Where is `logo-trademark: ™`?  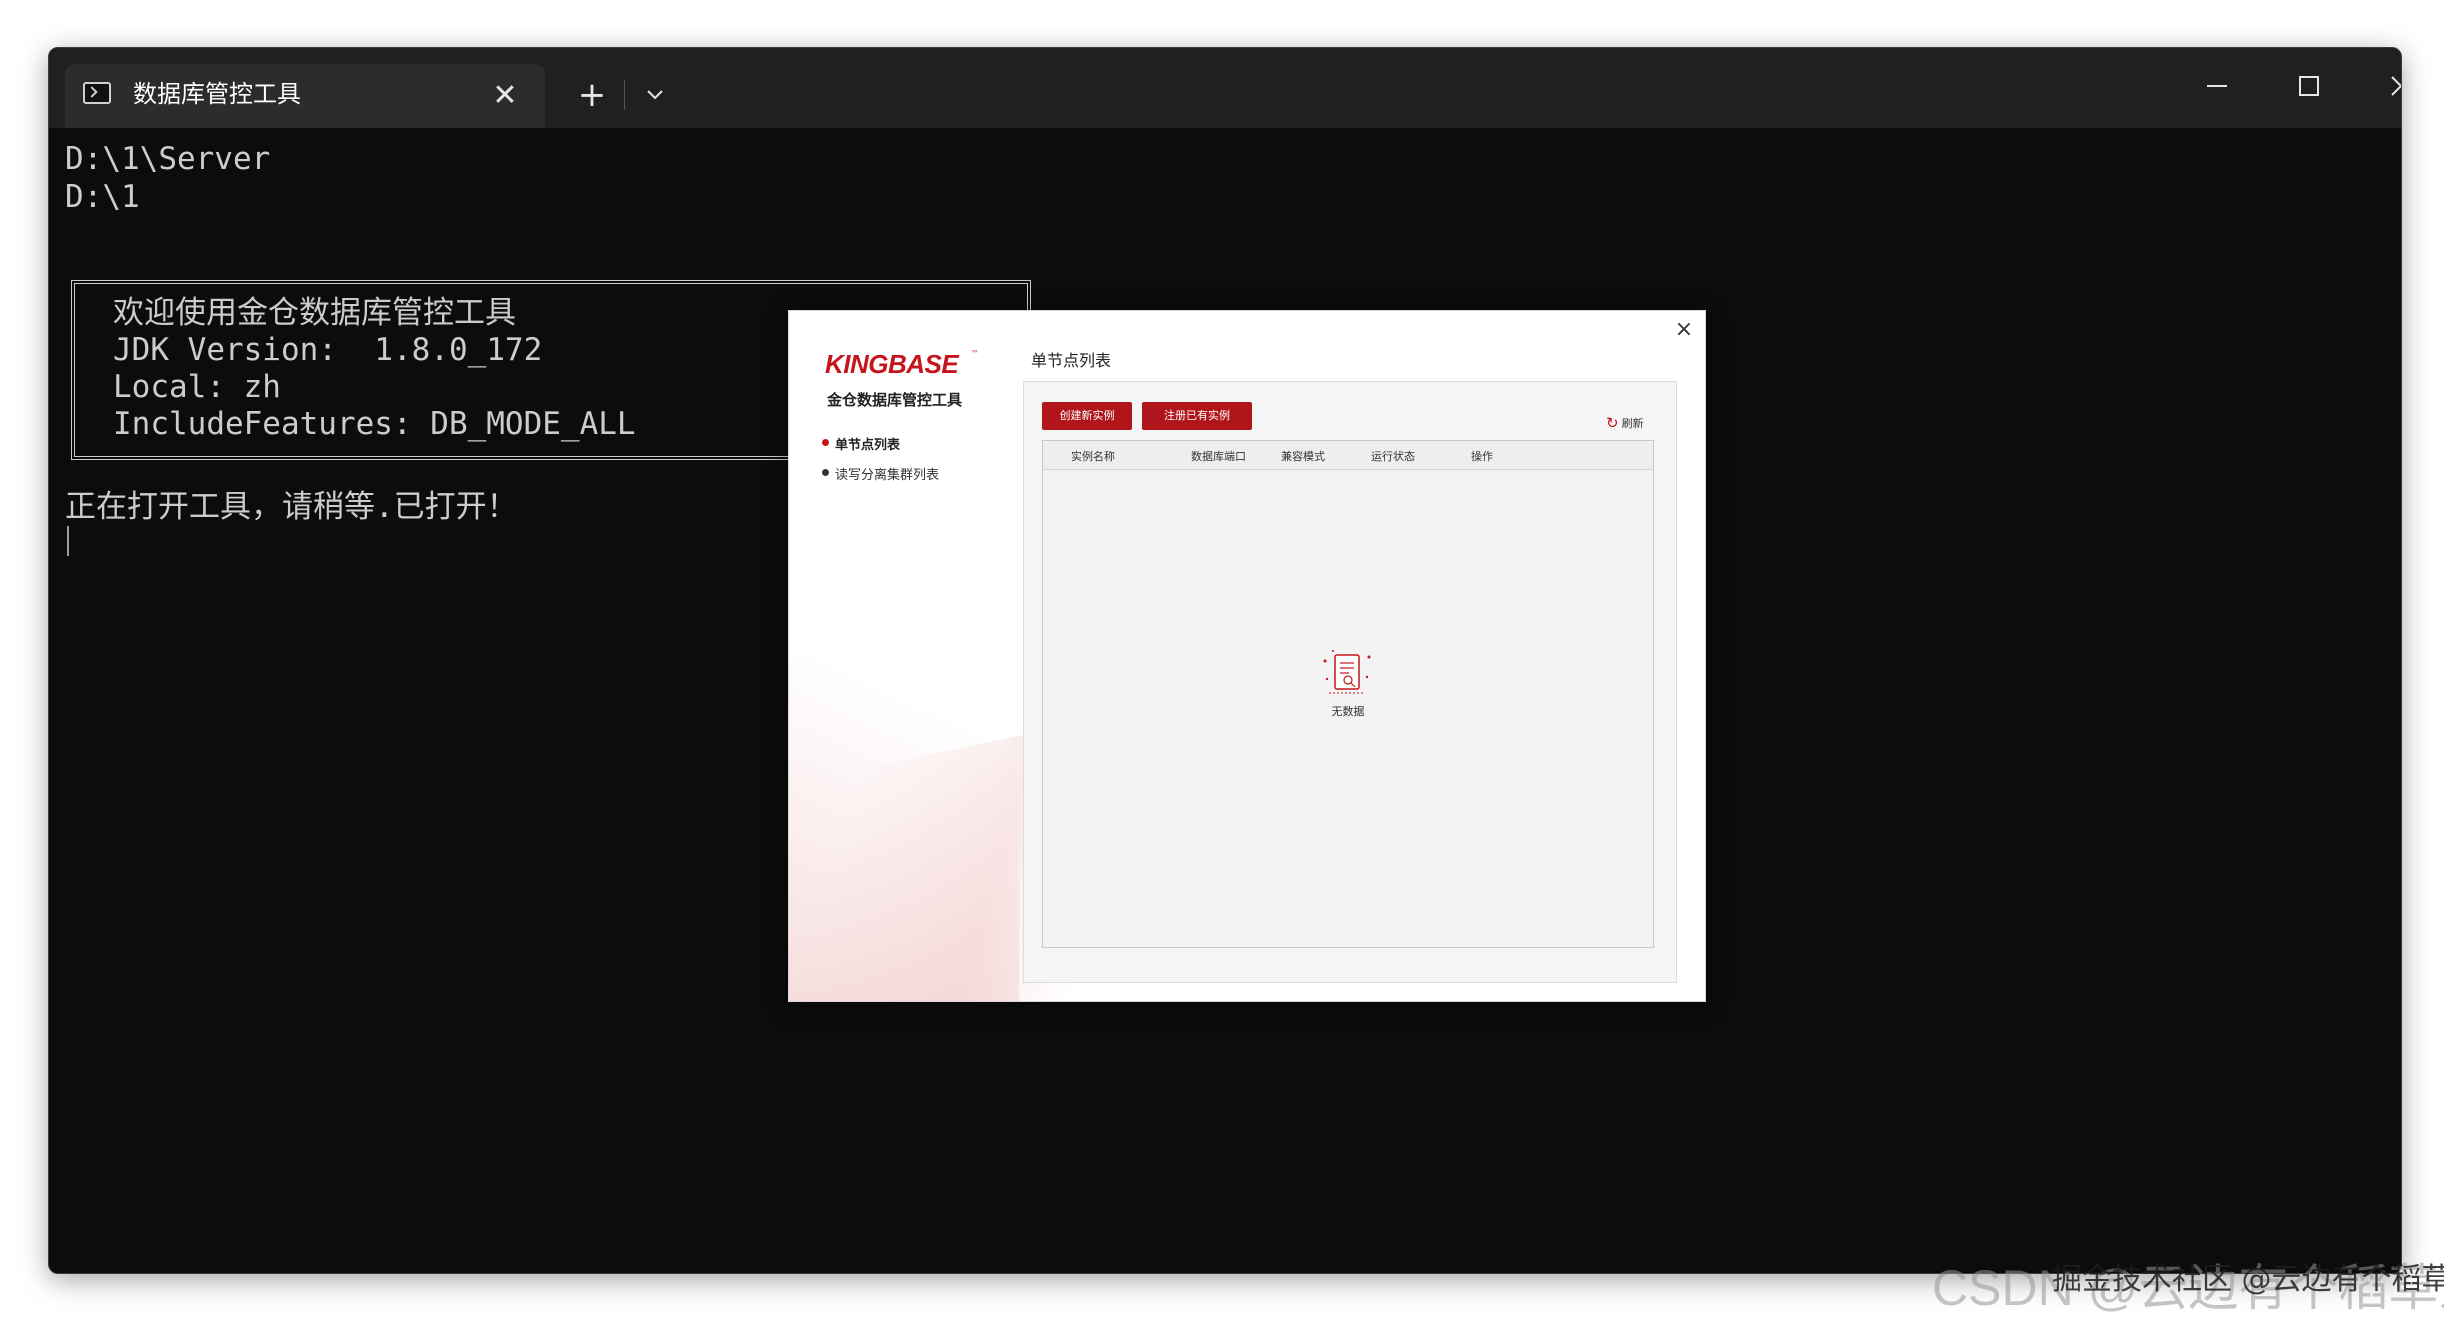 logo-trademark: ™ is located at coordinates (975, 353).